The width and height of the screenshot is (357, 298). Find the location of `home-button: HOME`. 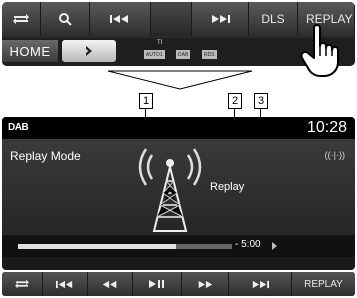

home-button: HOME is located at coordinates (30, 51).